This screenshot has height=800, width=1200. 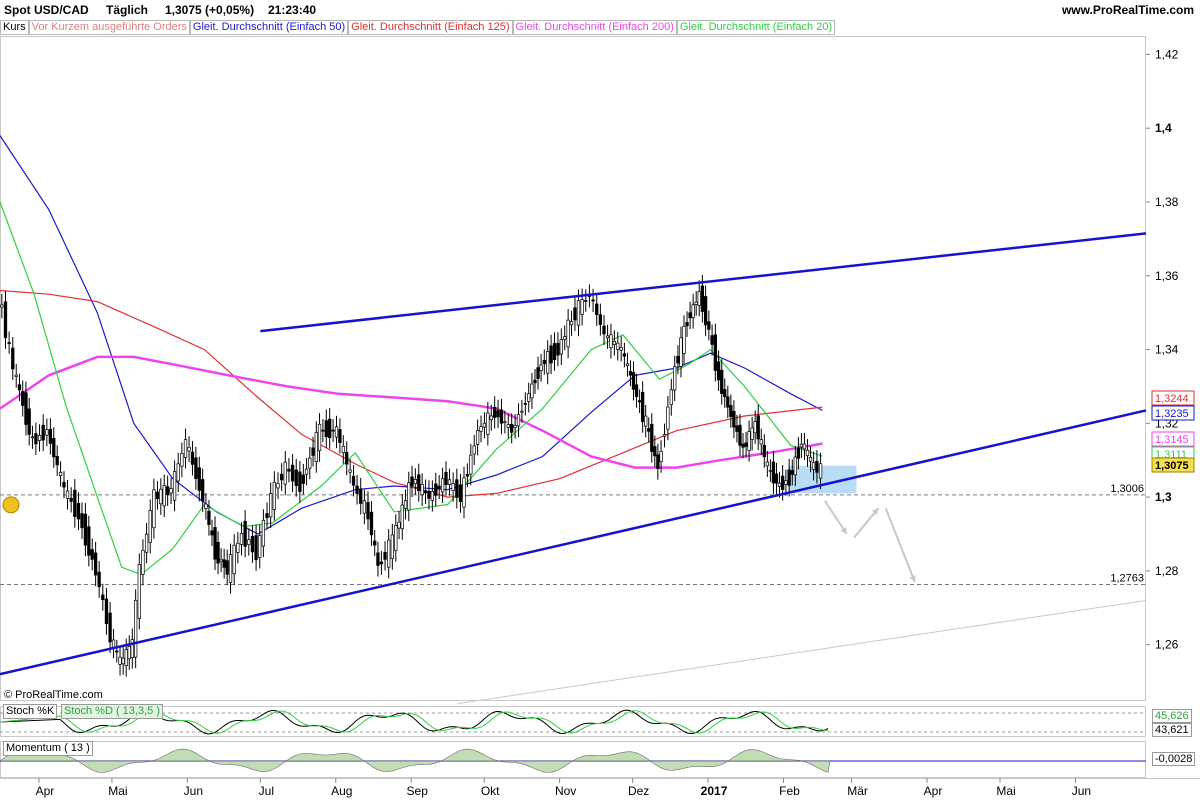 What do you see at coordinates (1172, 440) in the screenshot?
I see `ma200-badge-text: 1,3145` at bounding box center [1172, 440].